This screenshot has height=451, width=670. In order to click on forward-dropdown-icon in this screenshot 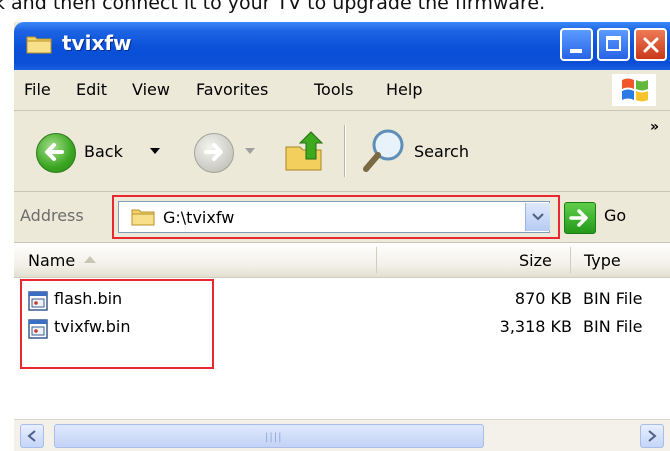, I will do `click(250, 151)`.